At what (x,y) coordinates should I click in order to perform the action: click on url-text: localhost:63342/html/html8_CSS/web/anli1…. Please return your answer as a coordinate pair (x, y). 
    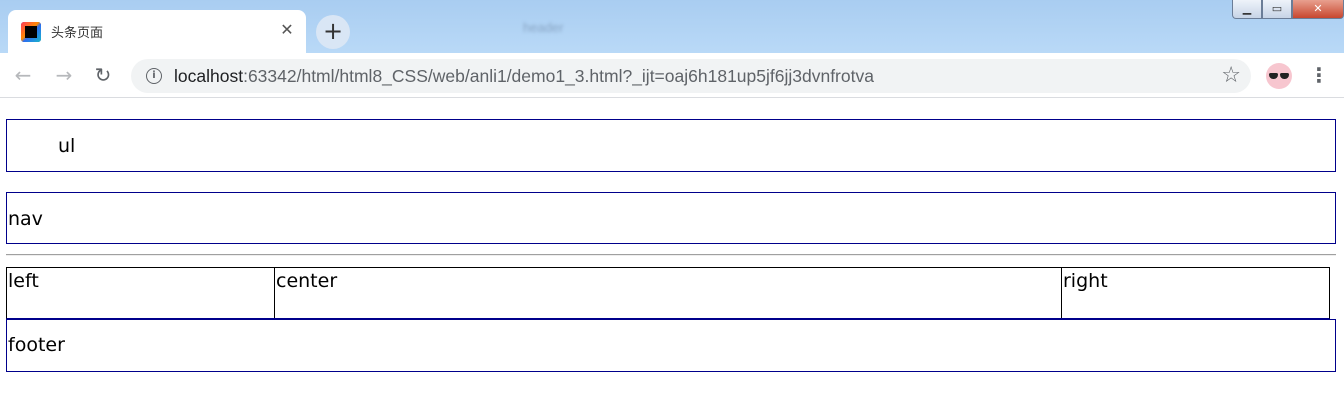
    Looking at the image, I should click on (524, 76).